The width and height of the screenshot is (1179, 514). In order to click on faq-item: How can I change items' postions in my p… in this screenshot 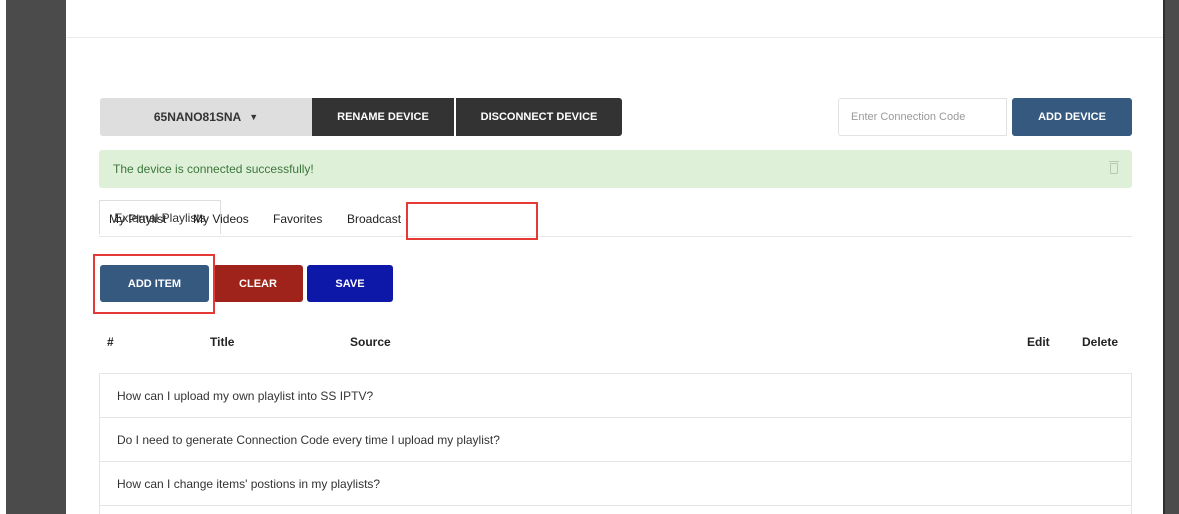, I will do `click(615, 484)`.